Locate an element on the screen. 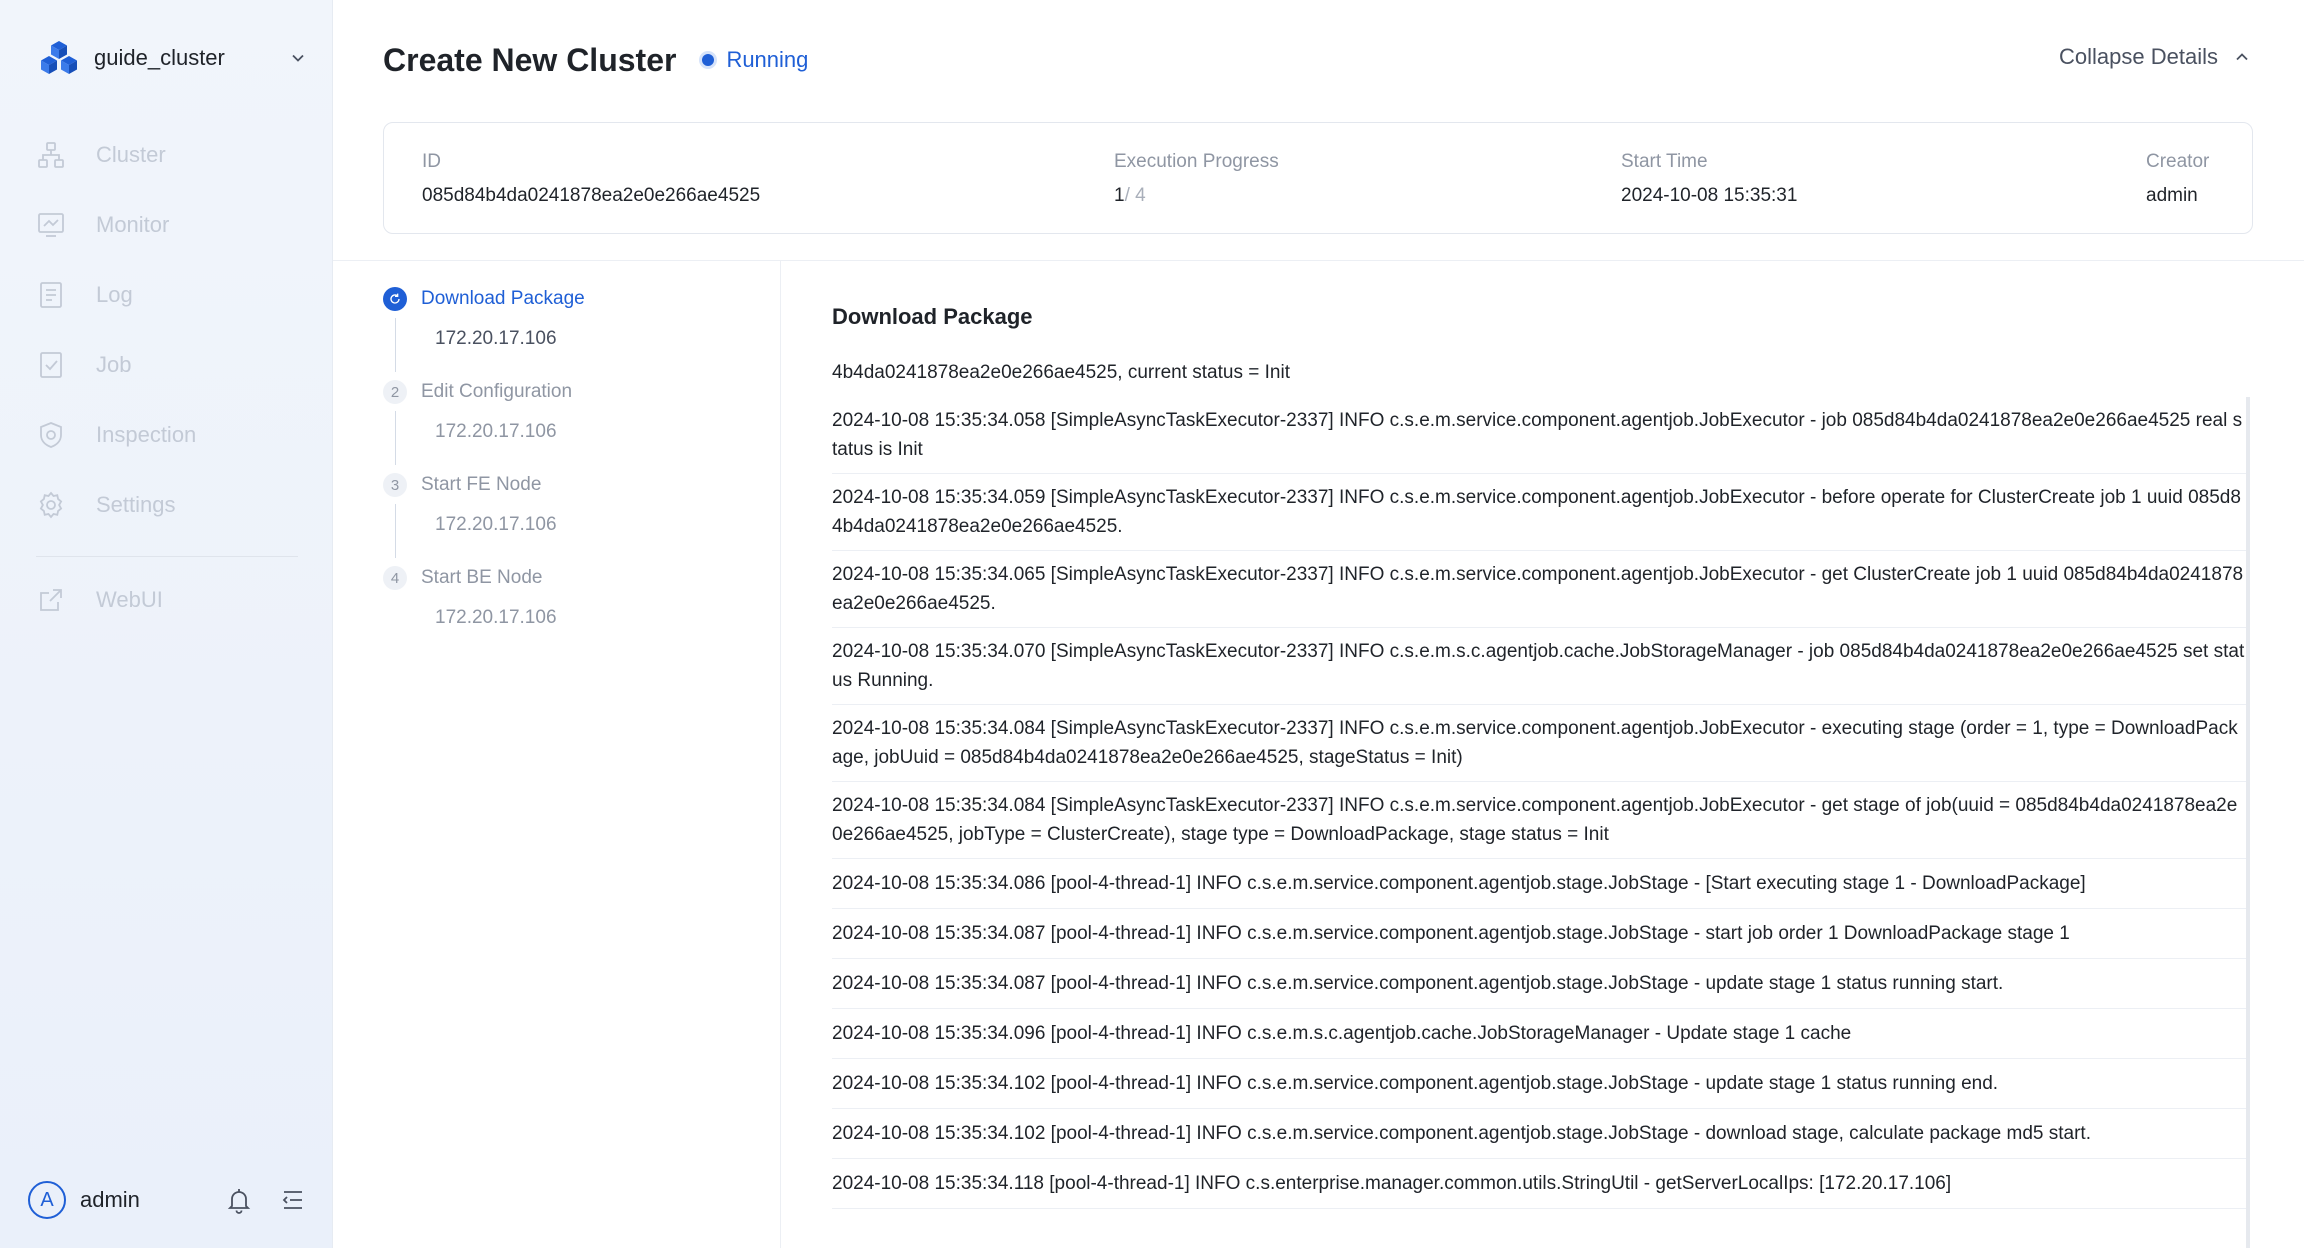 The height and width of the screenshot is (1248, 2304). sidebar-footer: A admin is located at coordinates (168, 1200).